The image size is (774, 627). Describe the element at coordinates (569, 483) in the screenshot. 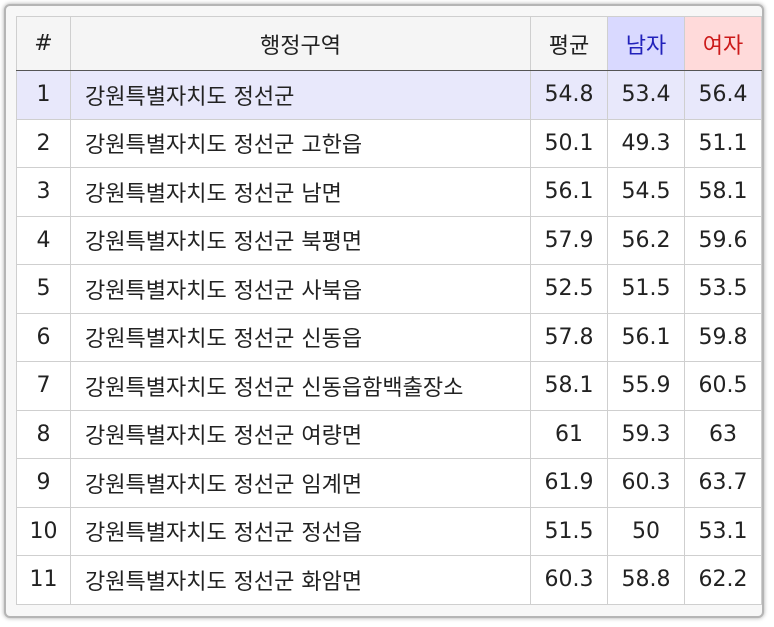

I see `cell-avg: 61.9` at that location.